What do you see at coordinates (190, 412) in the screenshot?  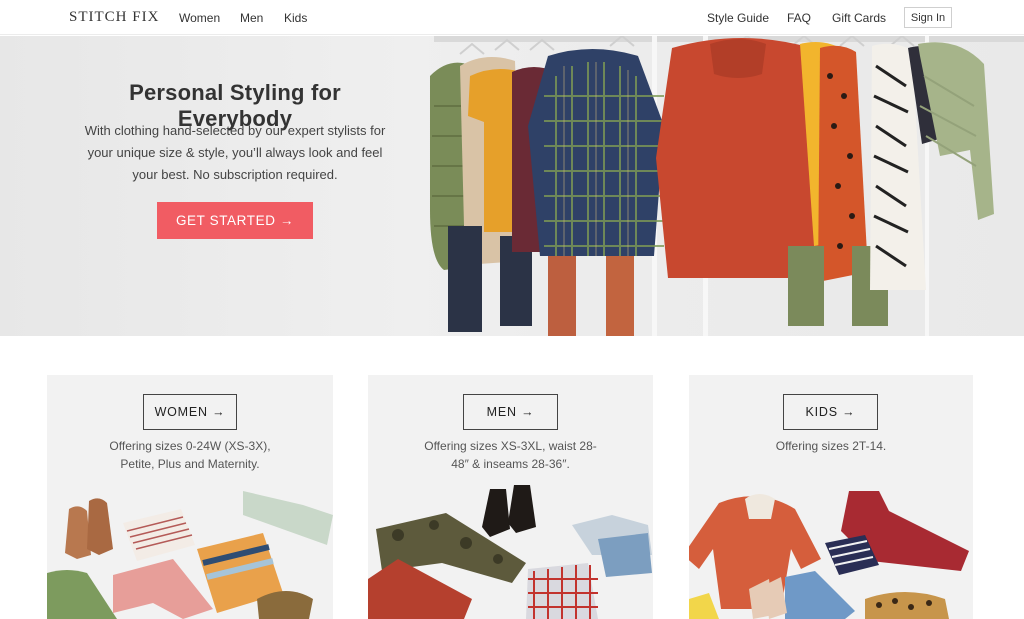 I see `women-button: WOMEN →` at bounding box center [190, 412].